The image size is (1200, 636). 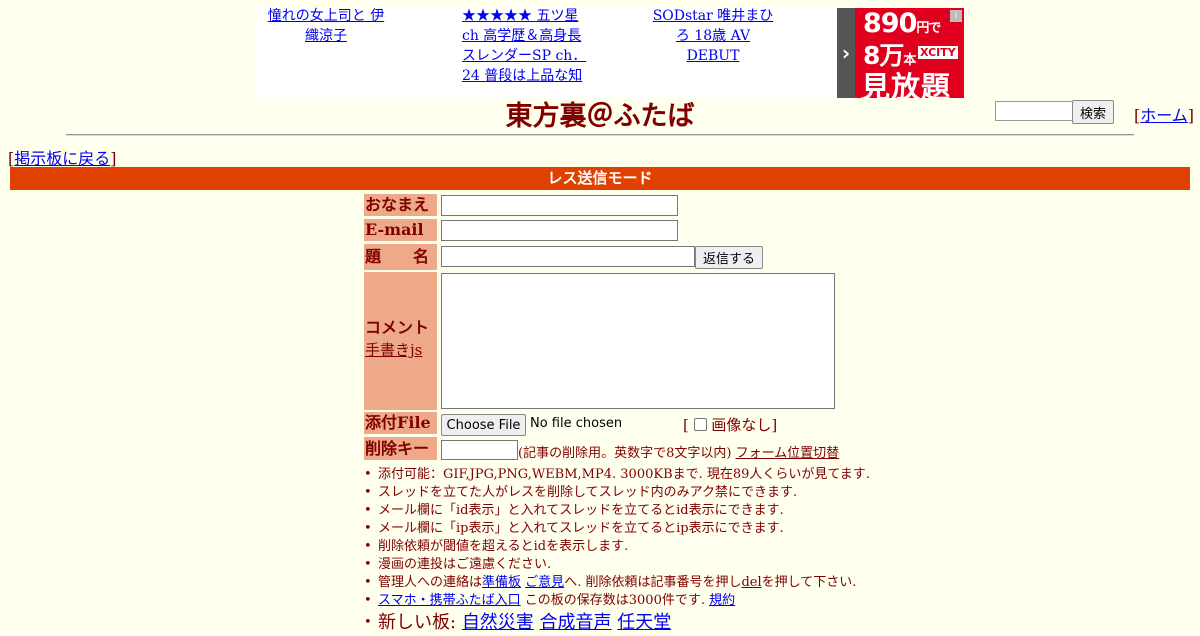 I want to click on ad-item-1: 憧れの女上司と 伊織涼子, so click(x=326, y=26).